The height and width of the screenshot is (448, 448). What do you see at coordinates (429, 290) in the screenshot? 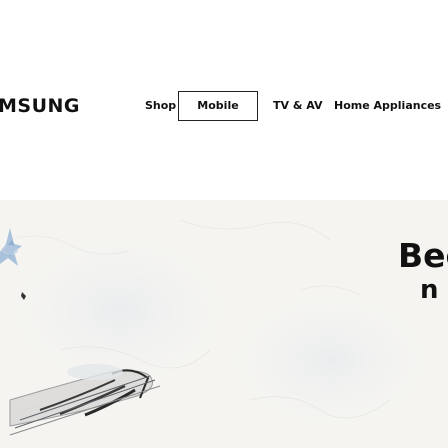
I see `hero-subtitle: n` at bounding box center [429, 290].